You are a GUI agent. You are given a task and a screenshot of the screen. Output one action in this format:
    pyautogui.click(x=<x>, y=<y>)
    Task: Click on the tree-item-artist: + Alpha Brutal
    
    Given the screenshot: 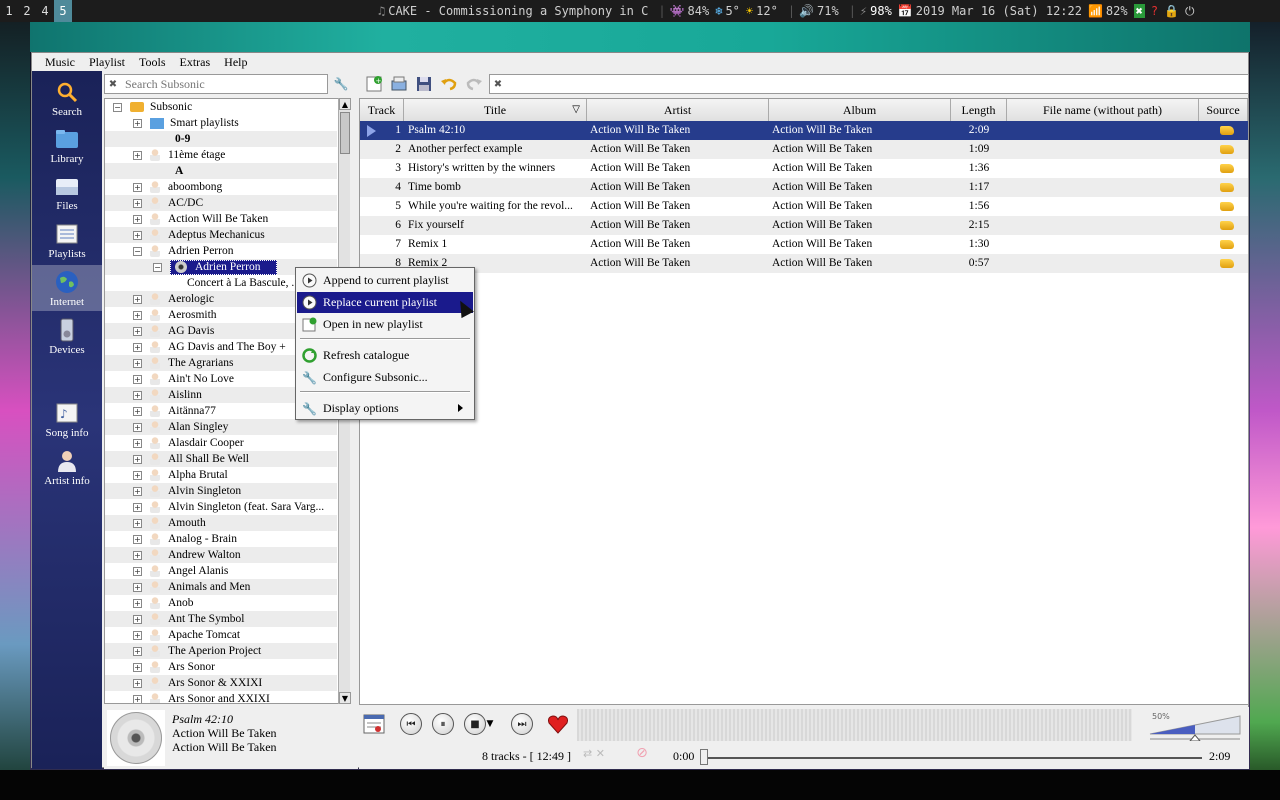 What is the action you would take?
    pyautogui.click(x=221, y=475)
    